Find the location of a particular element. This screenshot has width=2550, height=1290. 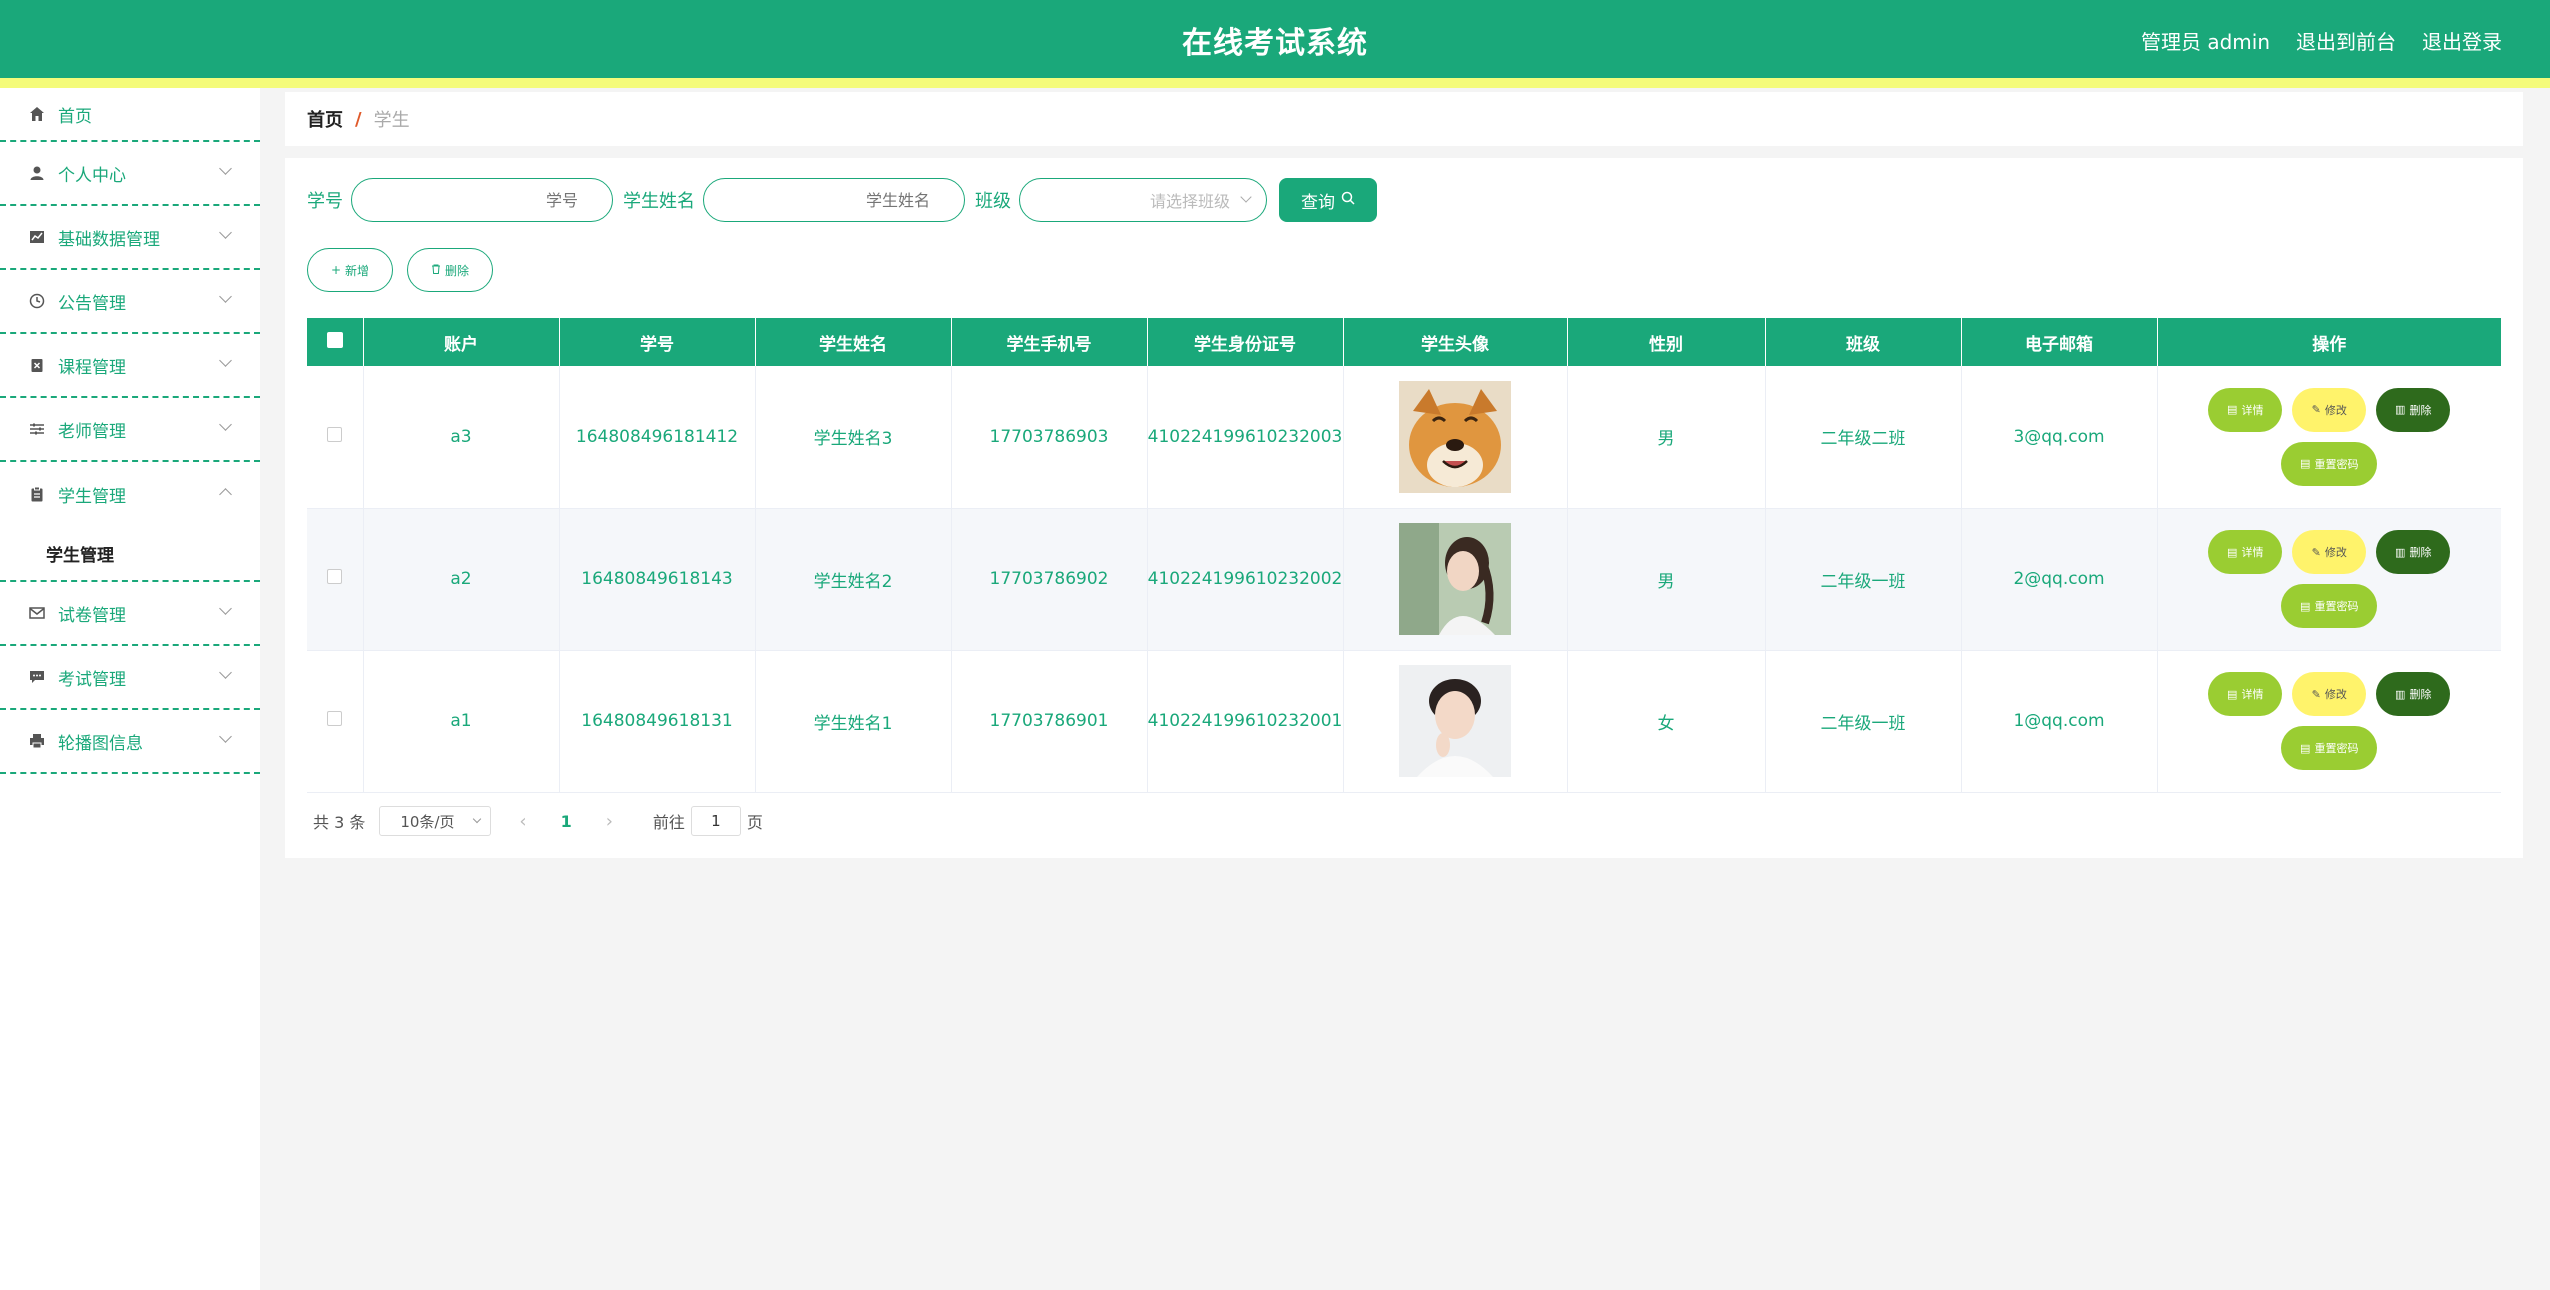

sidebar-item-home: 首页 is located at coordinates (130, 115).